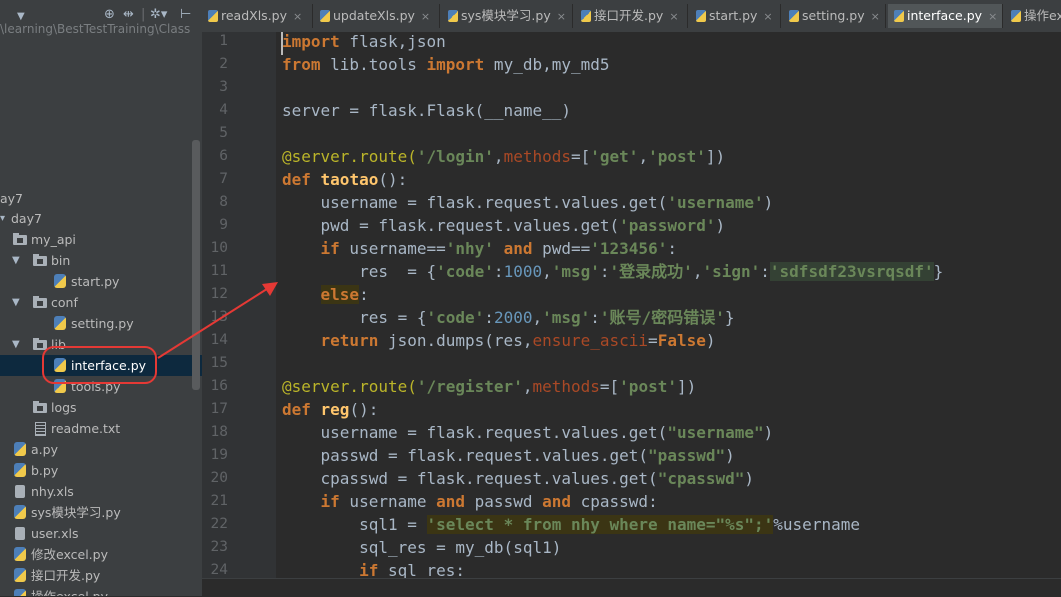 The image size is (1061, 597). Describe the element at coordinates (223, 110) in the screenshot. I see `line-number: 4` at that location.